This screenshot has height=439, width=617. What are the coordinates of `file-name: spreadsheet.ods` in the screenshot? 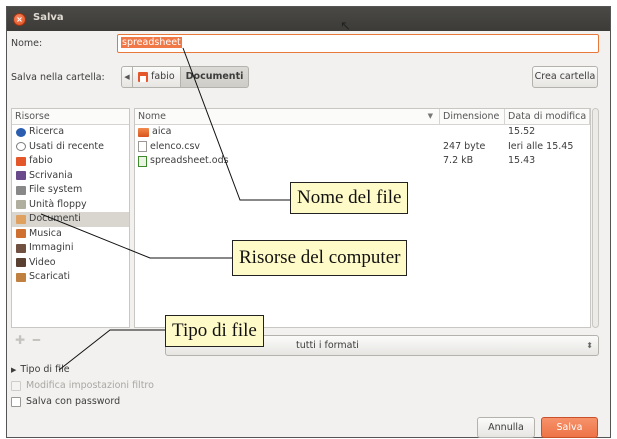 It's located at (189, 160).